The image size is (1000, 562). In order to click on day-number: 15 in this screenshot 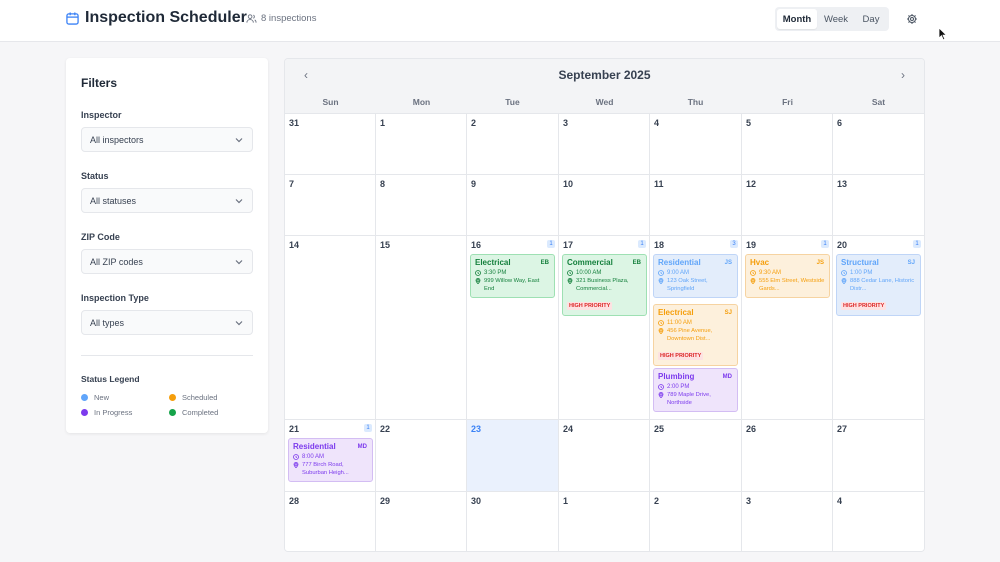, I will do `click(385, 245)`.